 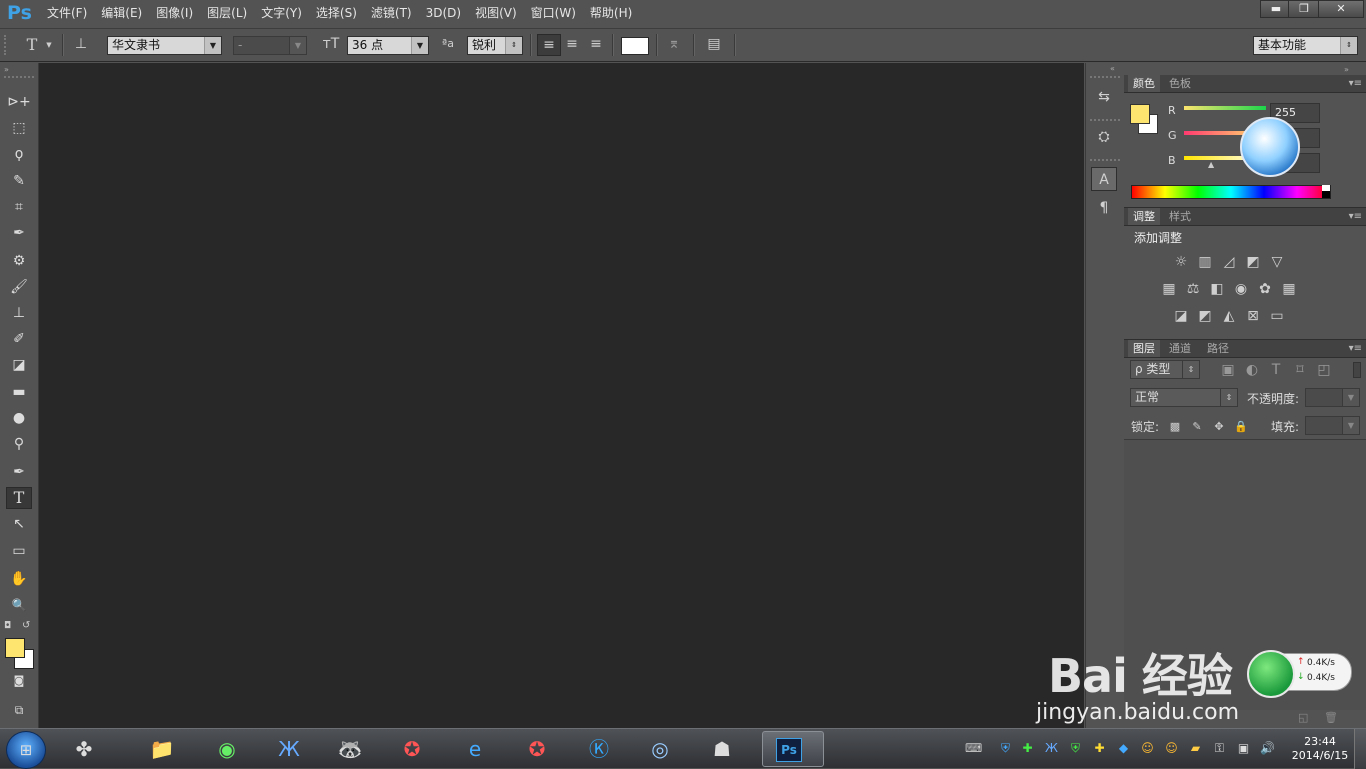 What do you see at coordinates (19, 551) in the screenshot?
I see `shape-tool-icon: ▭` at bounding box center [19, 551].